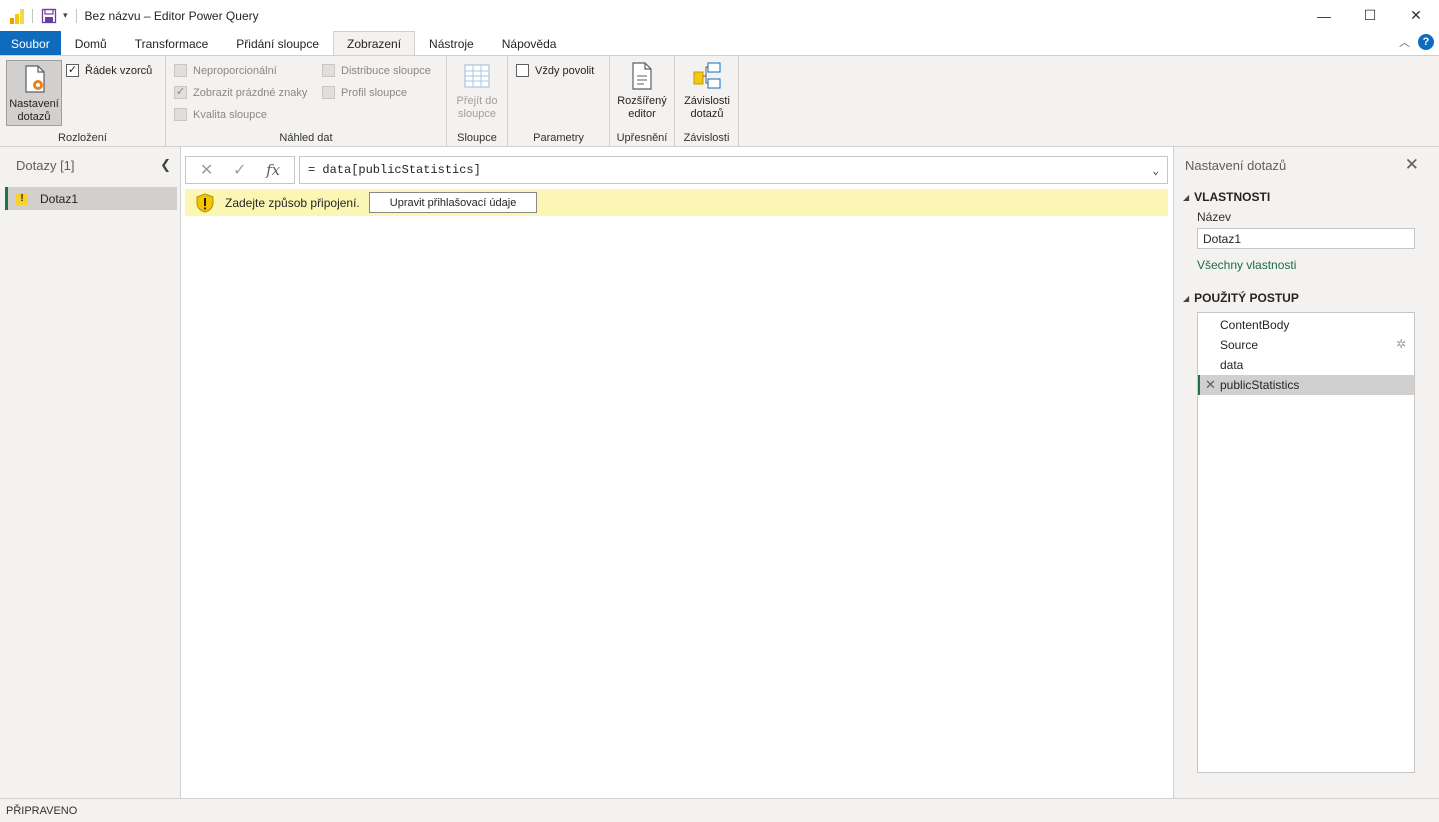 This screenshot has width=1439, height=822. Describe the element at coordinates (90, 472) in the screenshot. I see `queries-pane: Dotazy [1] ❮ ! Dotaz1` at that location.